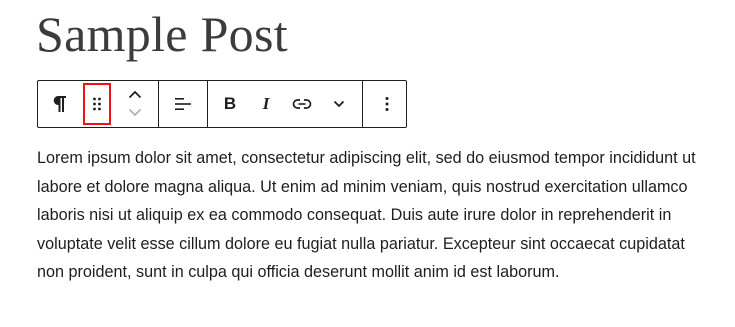  I want to click on italic-label: I, so click(266, 103).